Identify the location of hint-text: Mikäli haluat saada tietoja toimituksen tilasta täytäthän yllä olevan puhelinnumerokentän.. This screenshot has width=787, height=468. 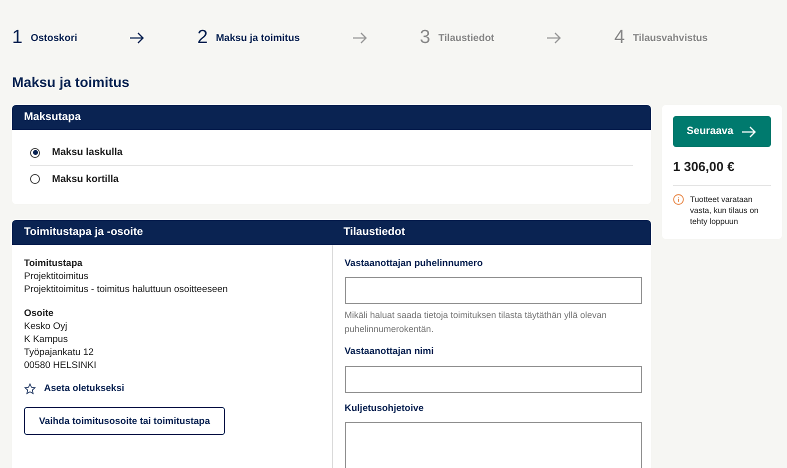
(476, 322).